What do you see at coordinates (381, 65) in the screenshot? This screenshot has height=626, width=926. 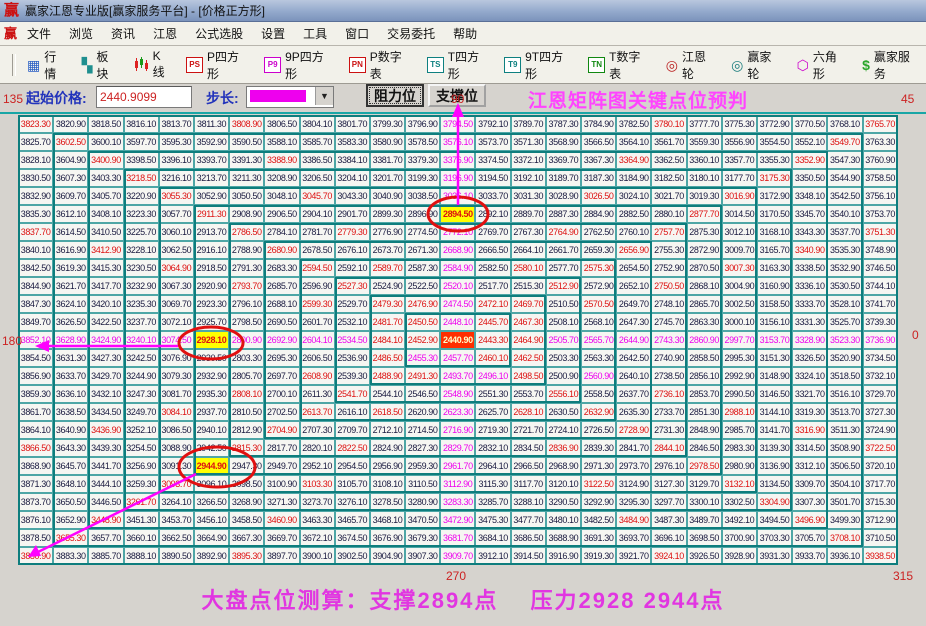 I see `toolbar-p-number-table: PN P数字表` at bounding box center [381, 65].